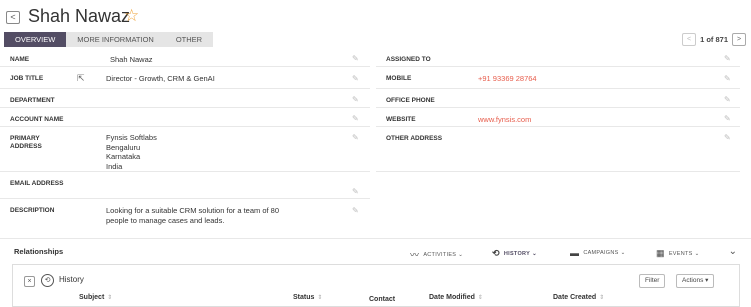 This screenshot has width=751, height=307. What do you see at coordinates (37, 119) in the screenshot?
I see `field-label: ACCOUNT NAME` at bounding box center [37, 119].